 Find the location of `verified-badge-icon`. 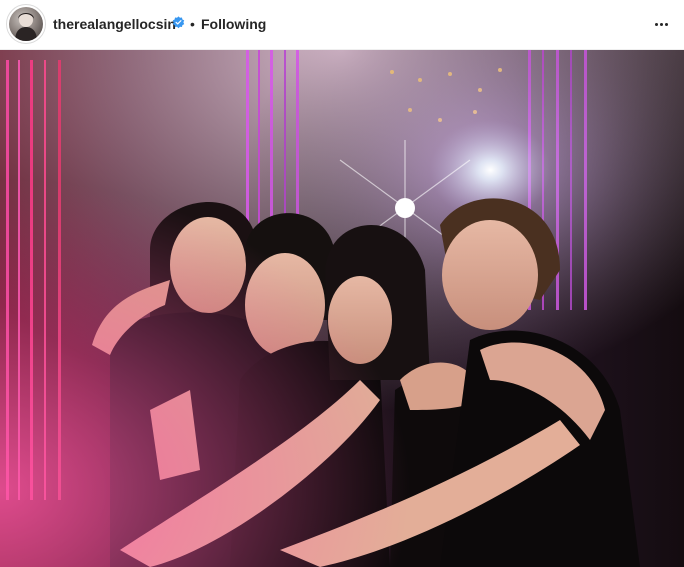

verified-badge-icon is located at coordinates (178, 22).